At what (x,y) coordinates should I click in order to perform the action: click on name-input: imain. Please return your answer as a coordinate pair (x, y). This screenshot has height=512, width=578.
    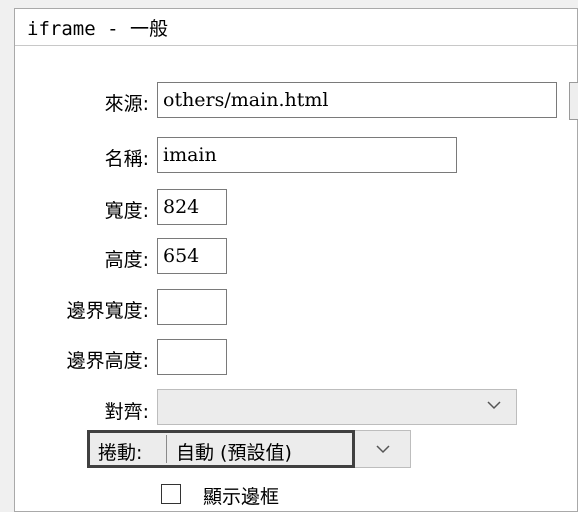
    Looking at the image, I should click on (307, 155).